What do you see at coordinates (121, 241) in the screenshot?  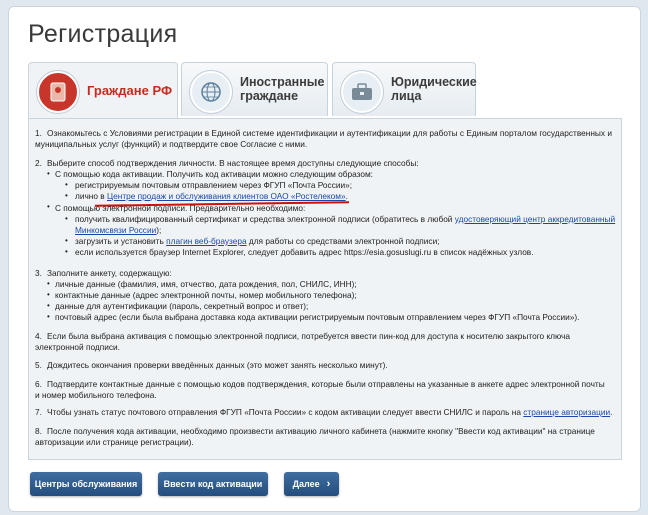 I see `option-text: загрузить и установить` at bounding box center [121, 241].